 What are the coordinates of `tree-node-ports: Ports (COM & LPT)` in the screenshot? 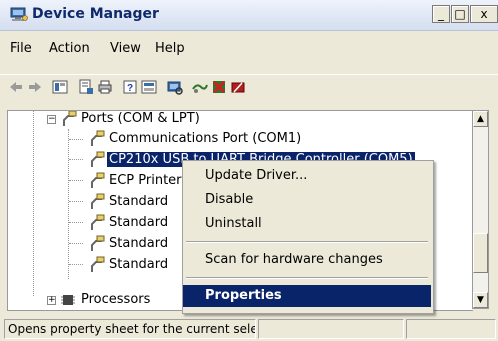 It's located at (155, 120).